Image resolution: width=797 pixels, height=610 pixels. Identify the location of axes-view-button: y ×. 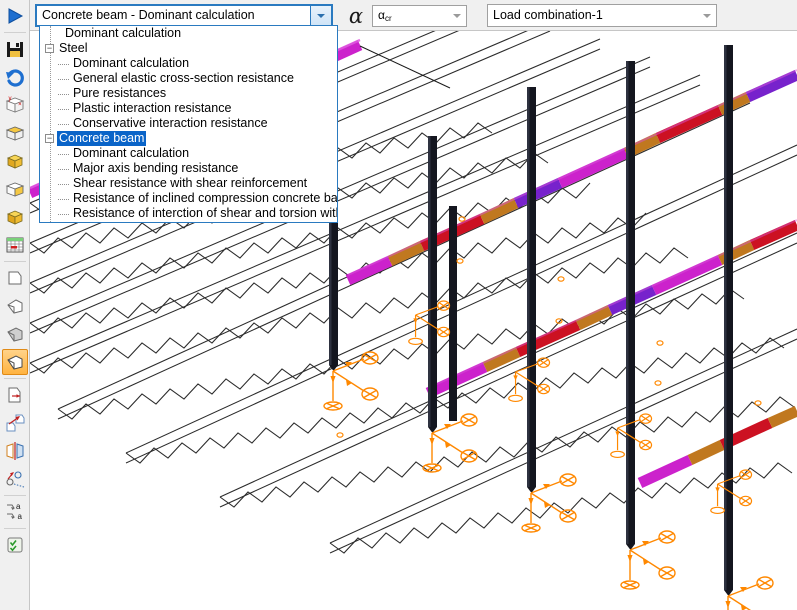
(15, 105).